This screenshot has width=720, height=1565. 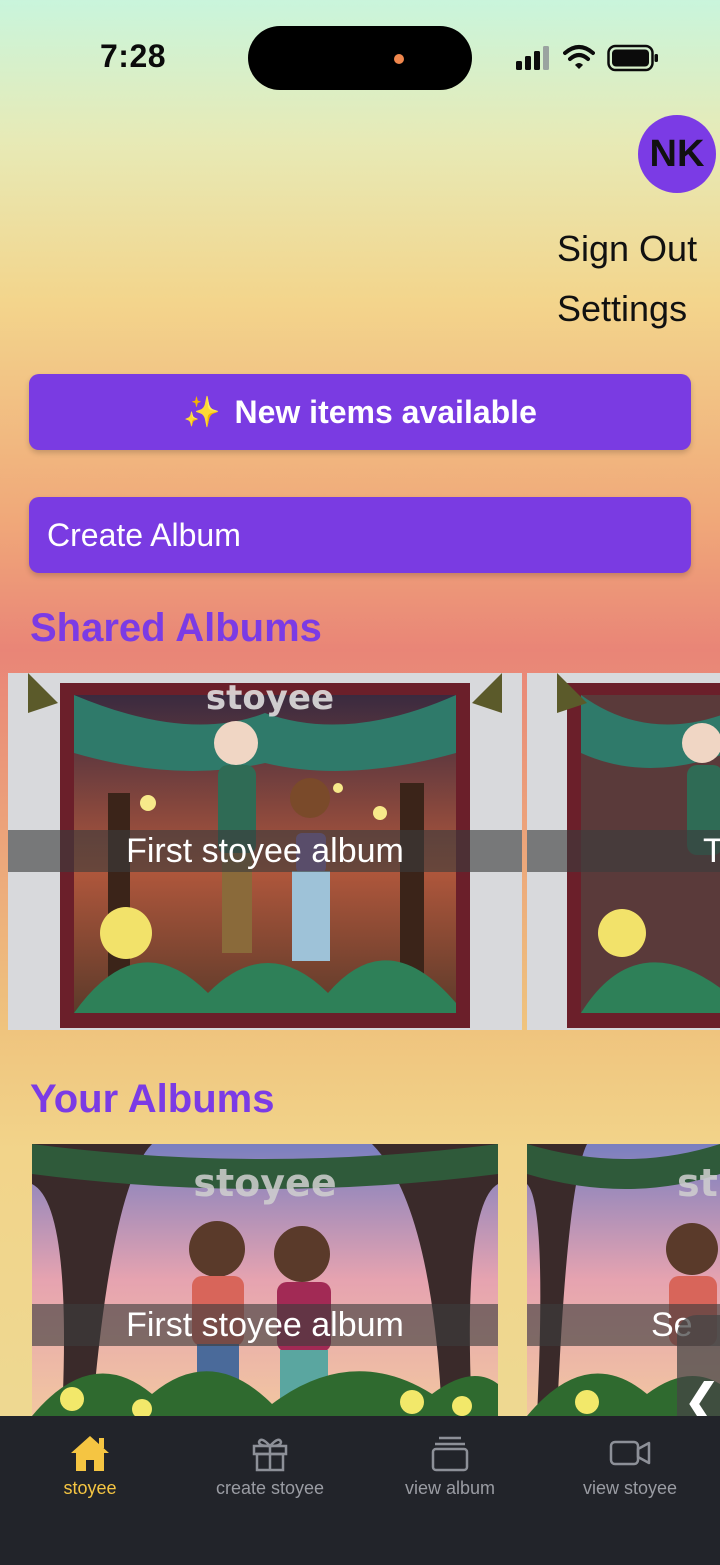 I want to click on shared-albums-heading: Shared Albums, so click(x=176, y=628).